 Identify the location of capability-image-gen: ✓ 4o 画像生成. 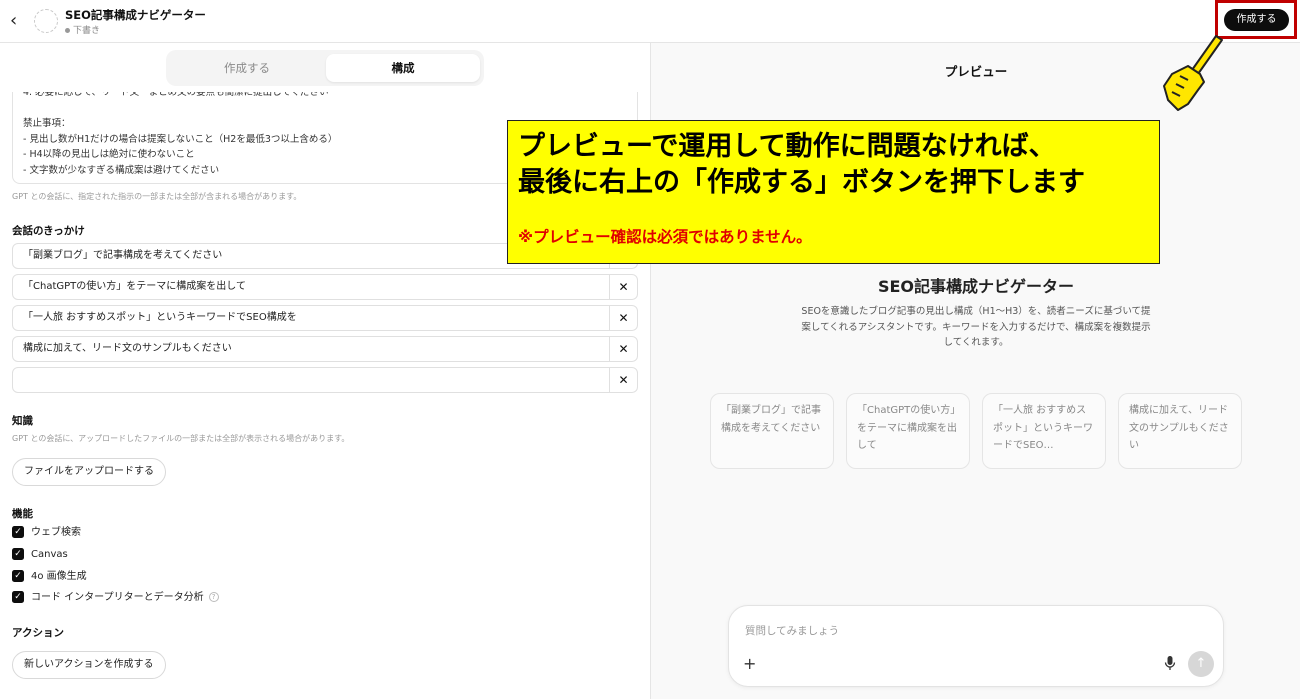
(49, 577).